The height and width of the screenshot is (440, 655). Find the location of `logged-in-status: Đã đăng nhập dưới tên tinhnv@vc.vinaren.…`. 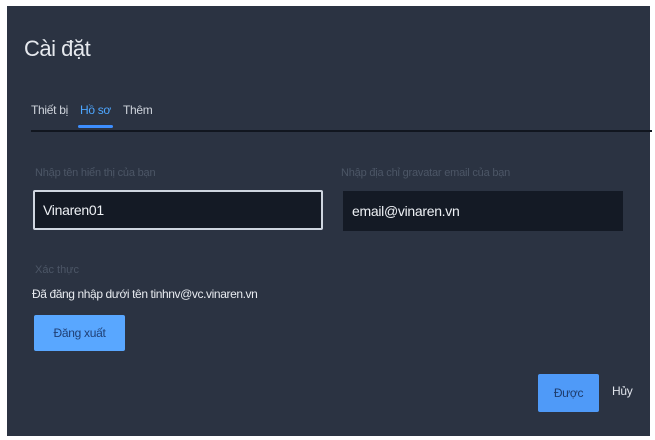

logged-in-status: Đã đăng nhập dưới tên tinhnv@vc.vinaren.… is located at coordinates (145, 294).